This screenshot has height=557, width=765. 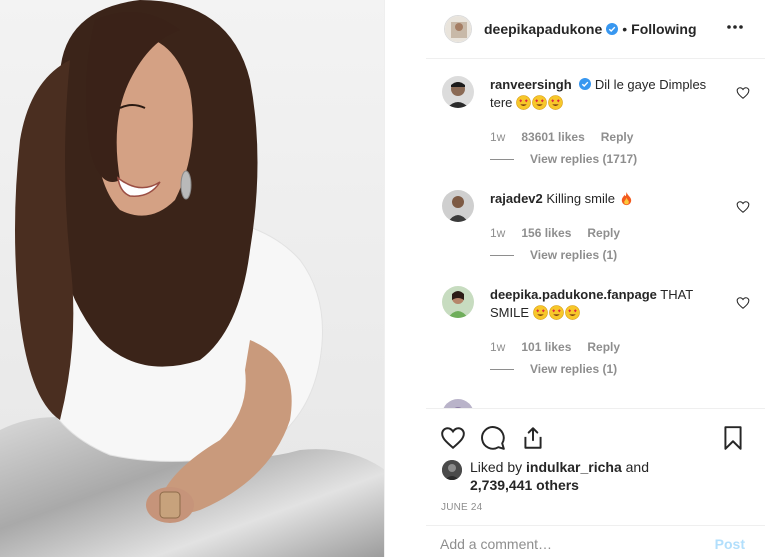 I want to click on post-header: deepikapadukone • Following, so click(x=595, y=29).